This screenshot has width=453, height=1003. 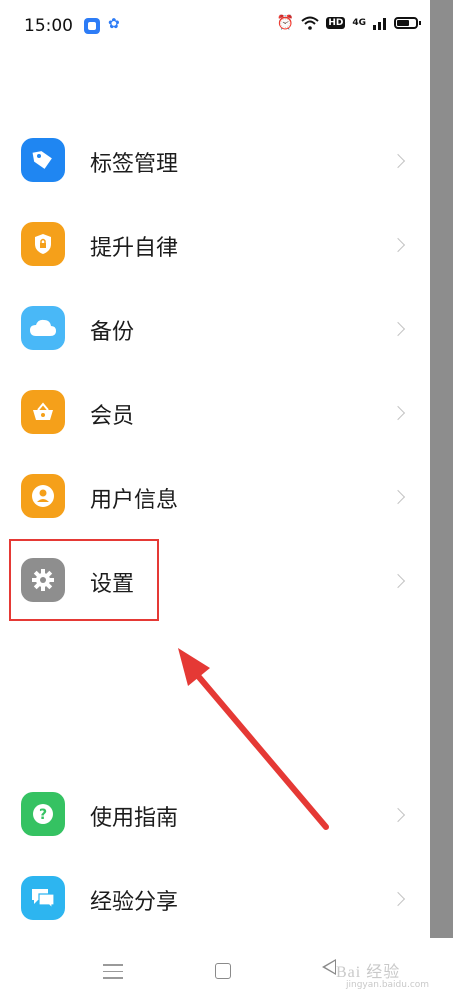 I want to click on menu-item-experience-share: 经验分享, so click(x=215, y=898).